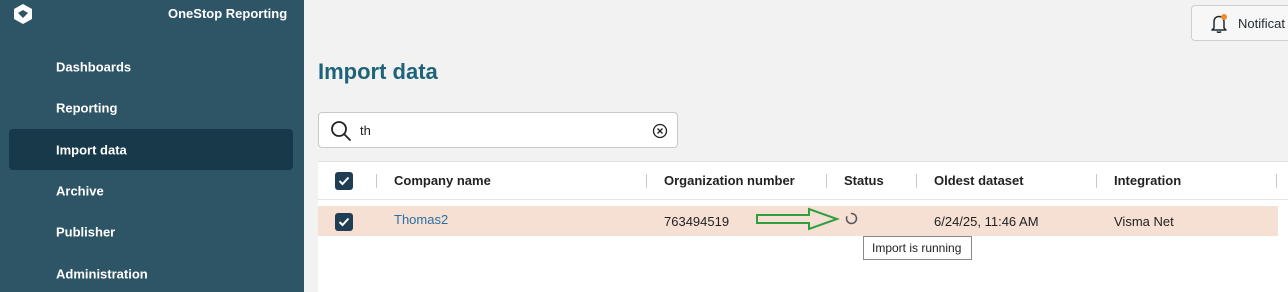  I want to click on sidebar-item-label: Import data, so click(91, 149).